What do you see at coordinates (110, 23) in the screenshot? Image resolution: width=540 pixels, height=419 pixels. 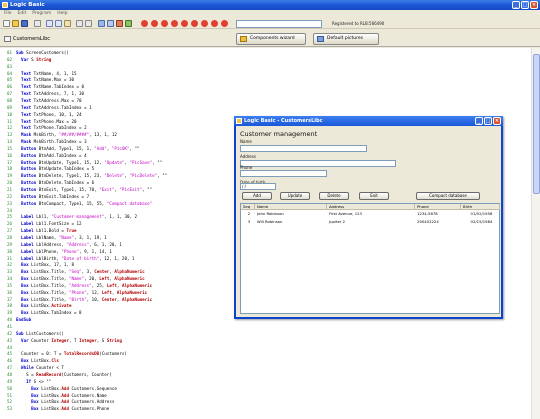 I see `replace-icon` at bounding box center [110, 23].